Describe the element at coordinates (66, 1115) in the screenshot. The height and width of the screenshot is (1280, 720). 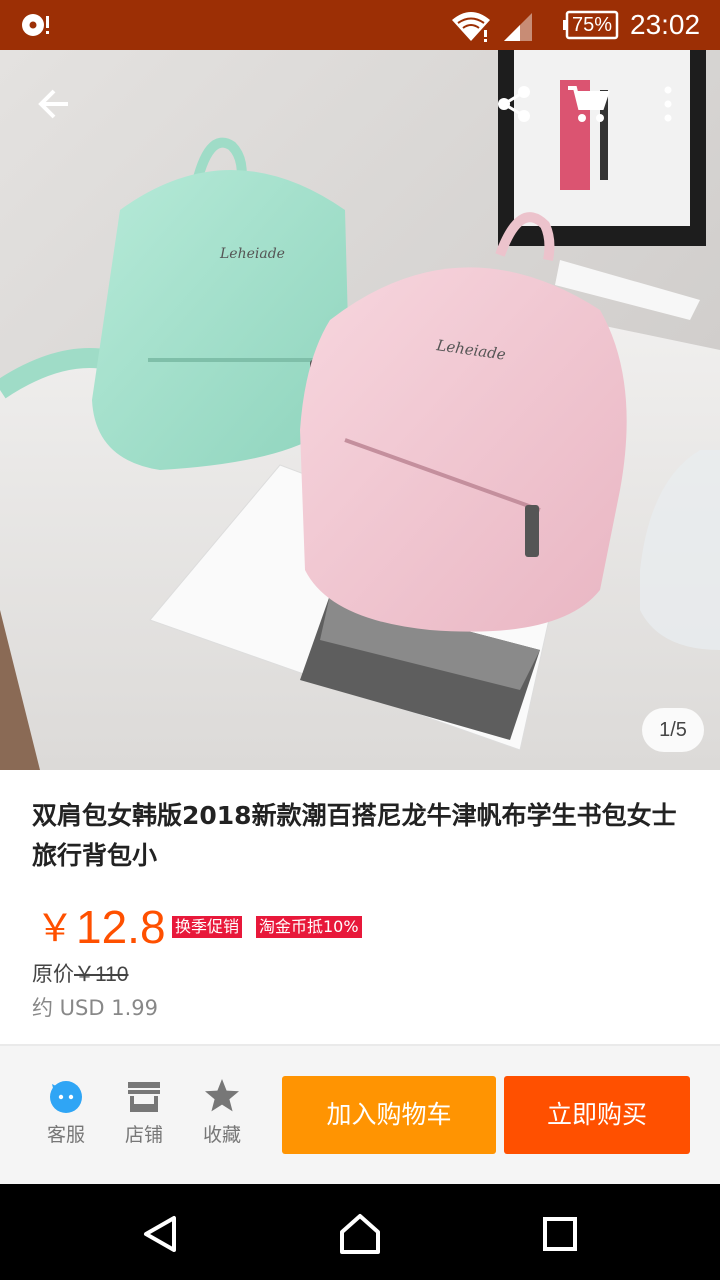
I see `customer-service-button: 客服` at that location.